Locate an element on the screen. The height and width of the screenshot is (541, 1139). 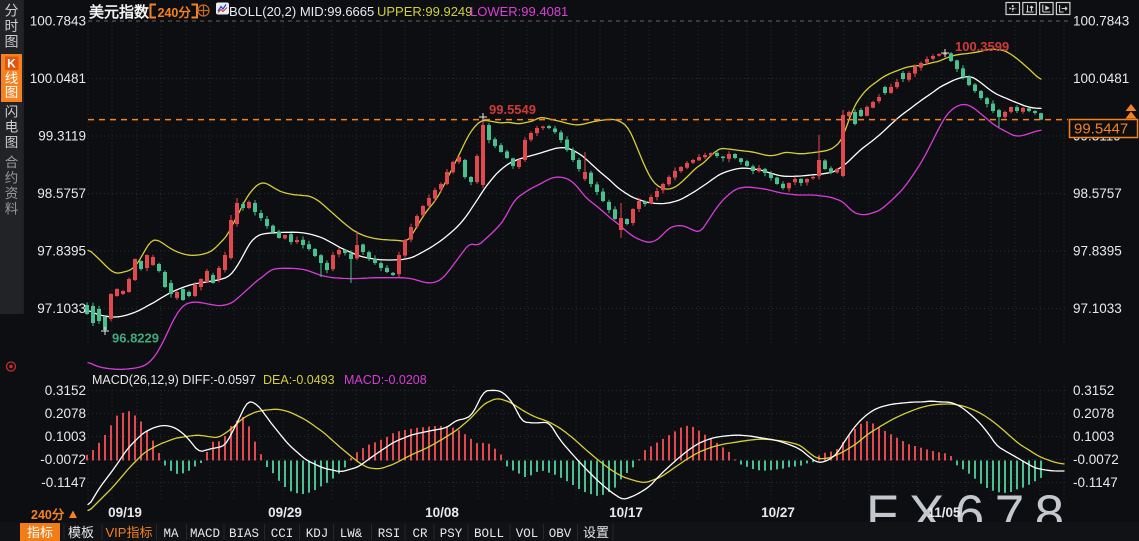
svg-text: LW& is located at coordinates (351, 534).